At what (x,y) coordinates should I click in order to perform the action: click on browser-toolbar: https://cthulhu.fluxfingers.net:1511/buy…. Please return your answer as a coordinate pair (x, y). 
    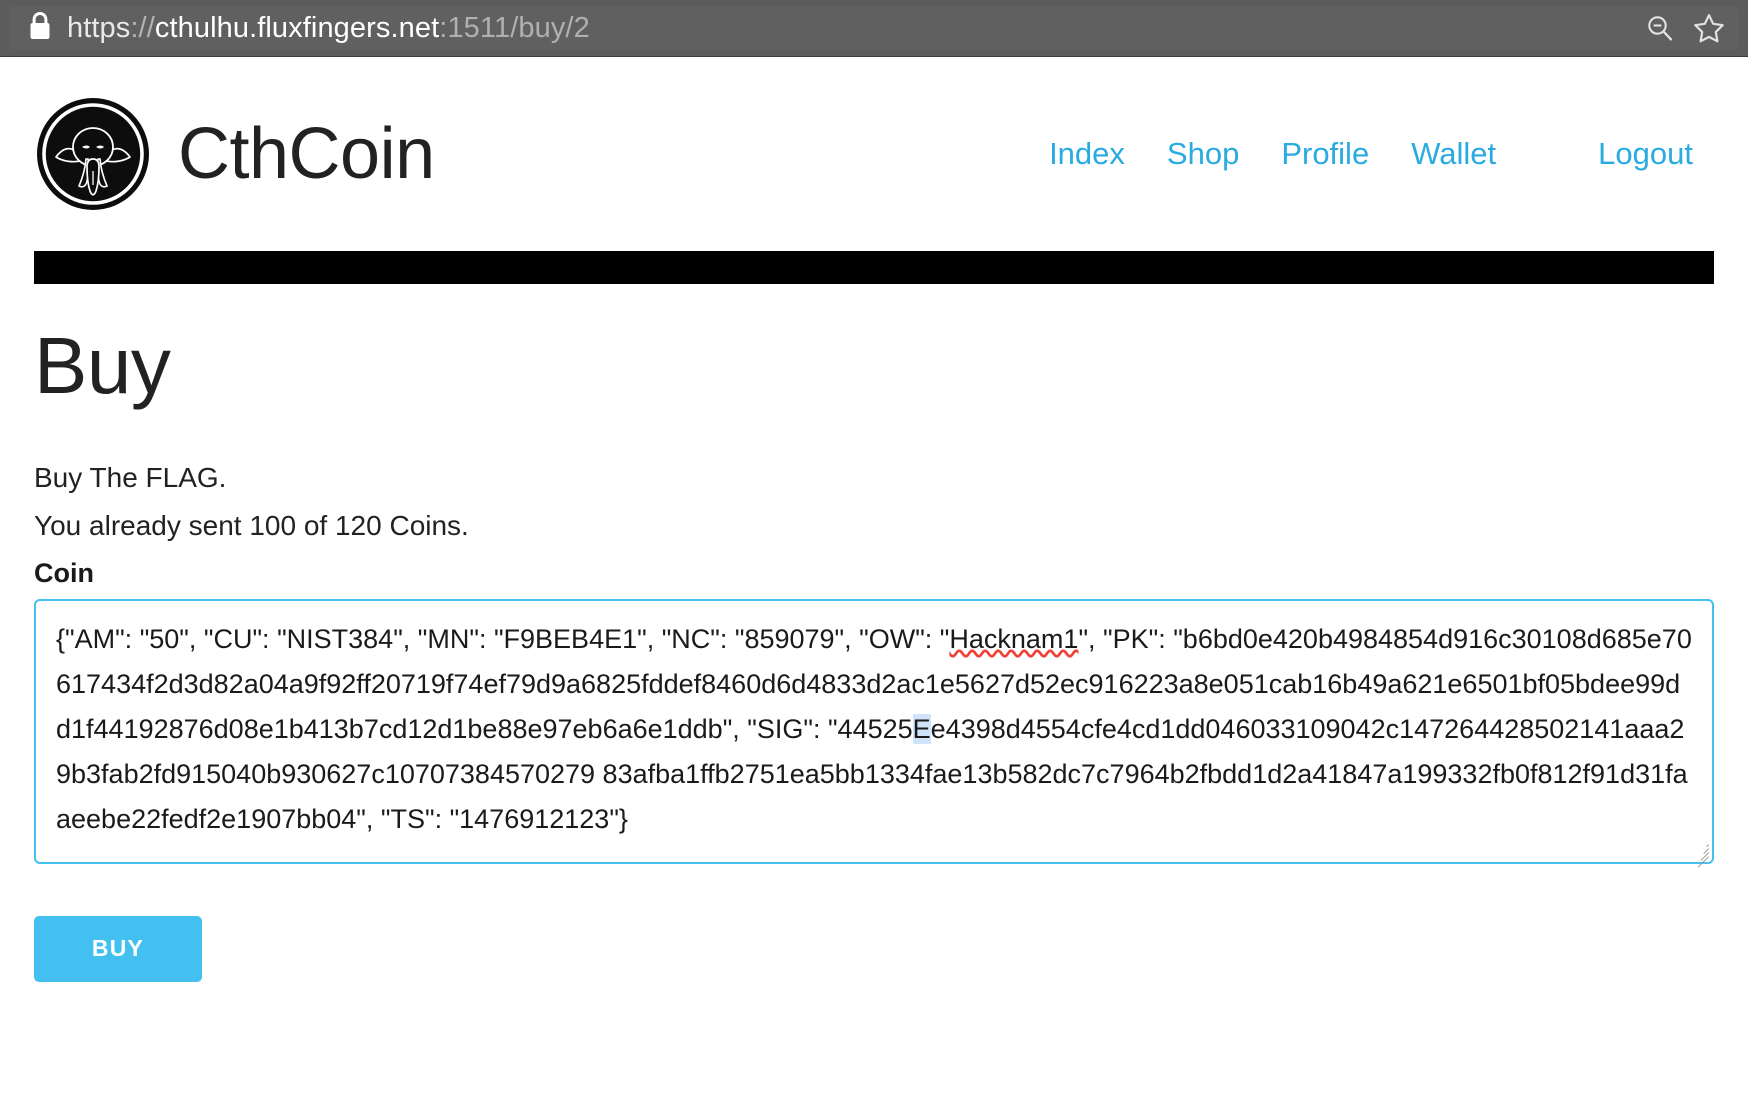
    Looking at the image, I should click on (874, 28).